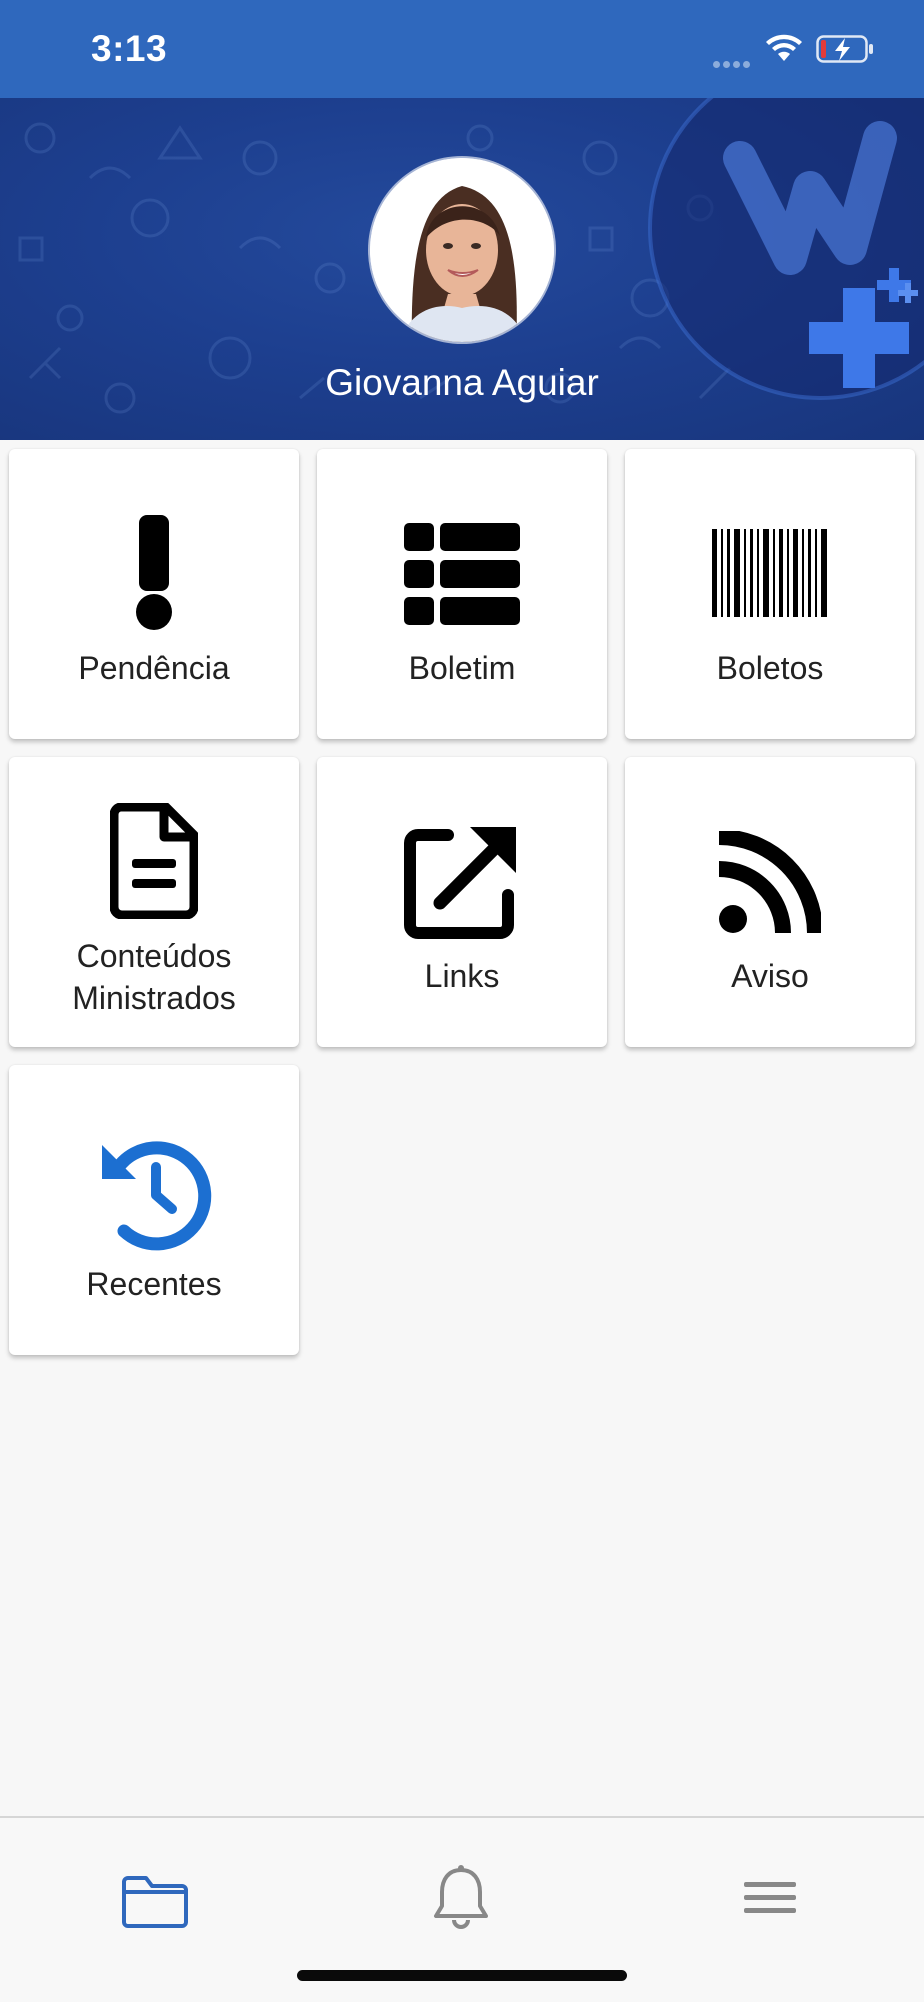 The height and width of the screenshot is (2002, 924). I want to click on menu-tile-label: Pendência, so click(154, 668).